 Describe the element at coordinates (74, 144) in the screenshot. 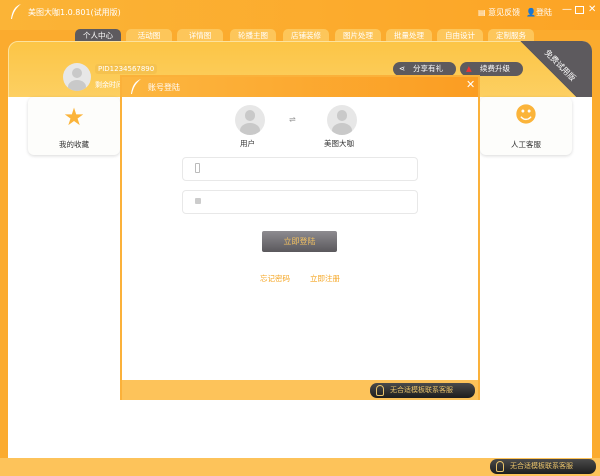

I see `favorites-label: 我的收藏` at that location.